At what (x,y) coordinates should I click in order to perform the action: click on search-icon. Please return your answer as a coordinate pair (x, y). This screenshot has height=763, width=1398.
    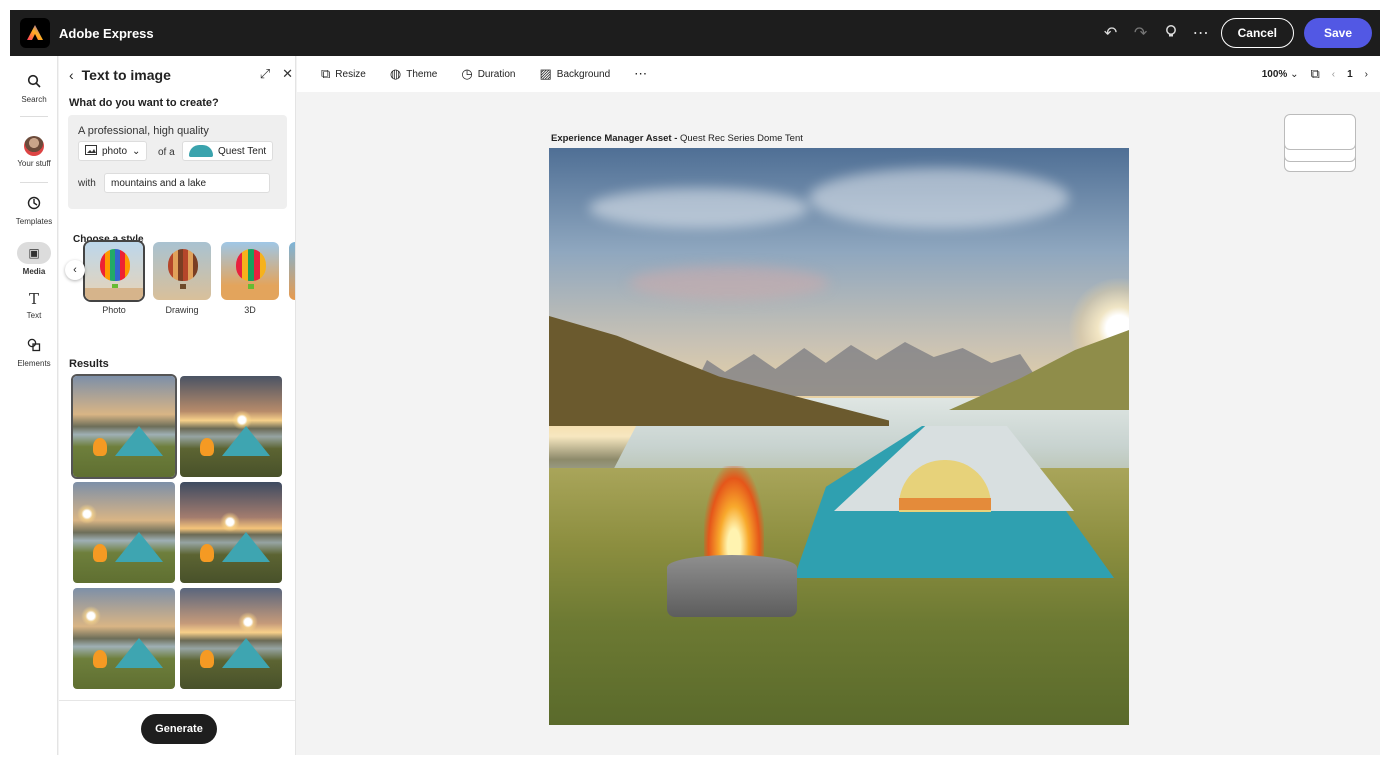
    Looking at the image, I should click on (34, 83).